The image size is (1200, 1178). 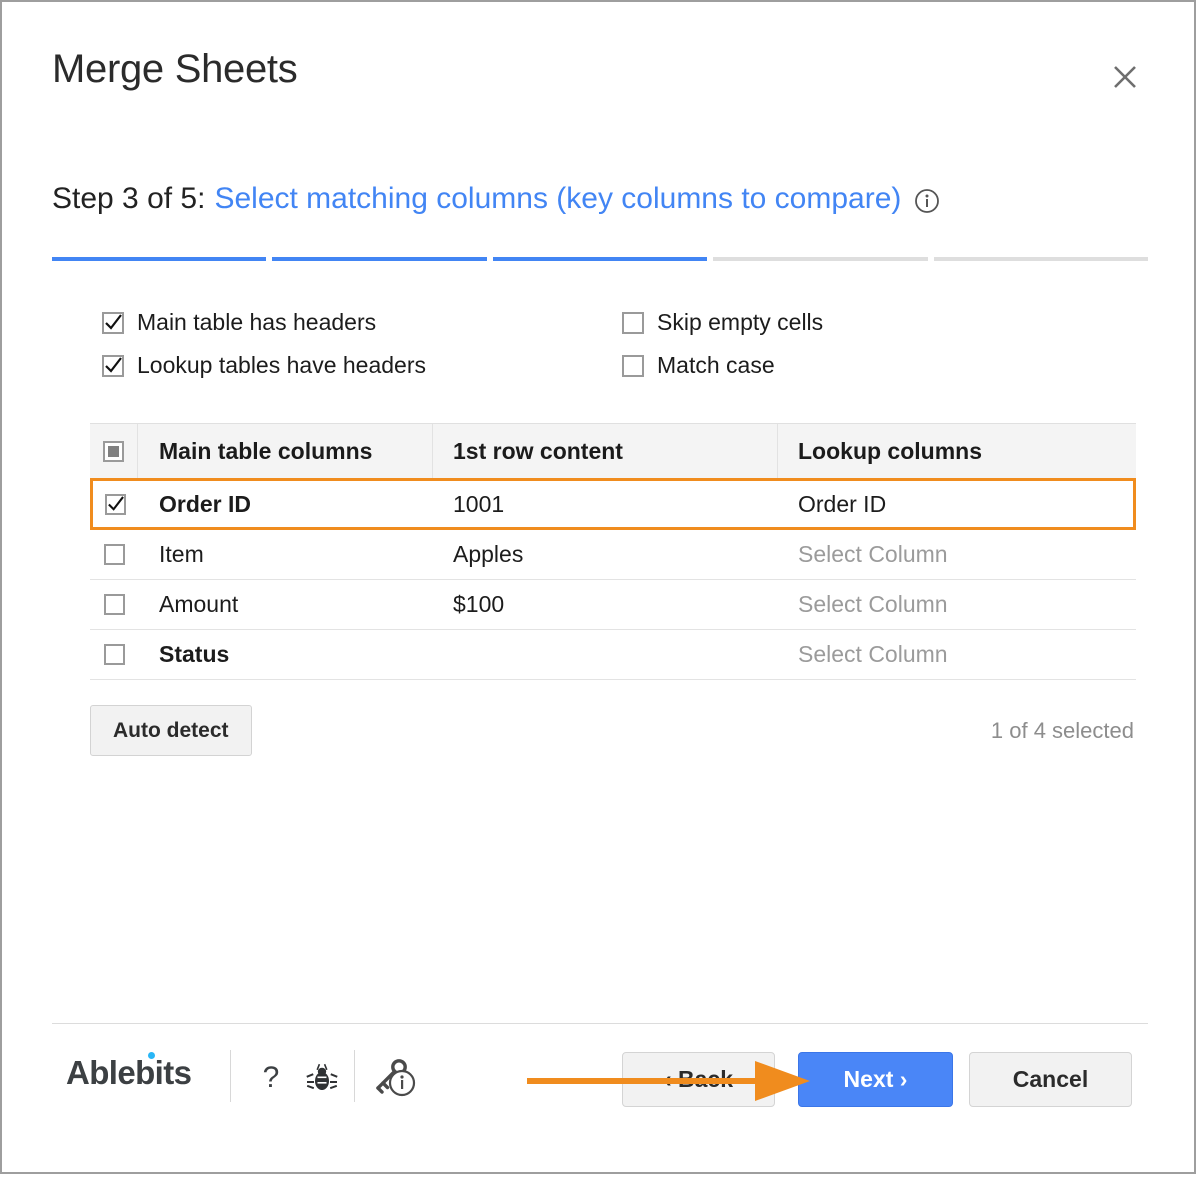 I want to click on options-row-2: Lookup tables have headers Match case, so click(x=602, y=365).